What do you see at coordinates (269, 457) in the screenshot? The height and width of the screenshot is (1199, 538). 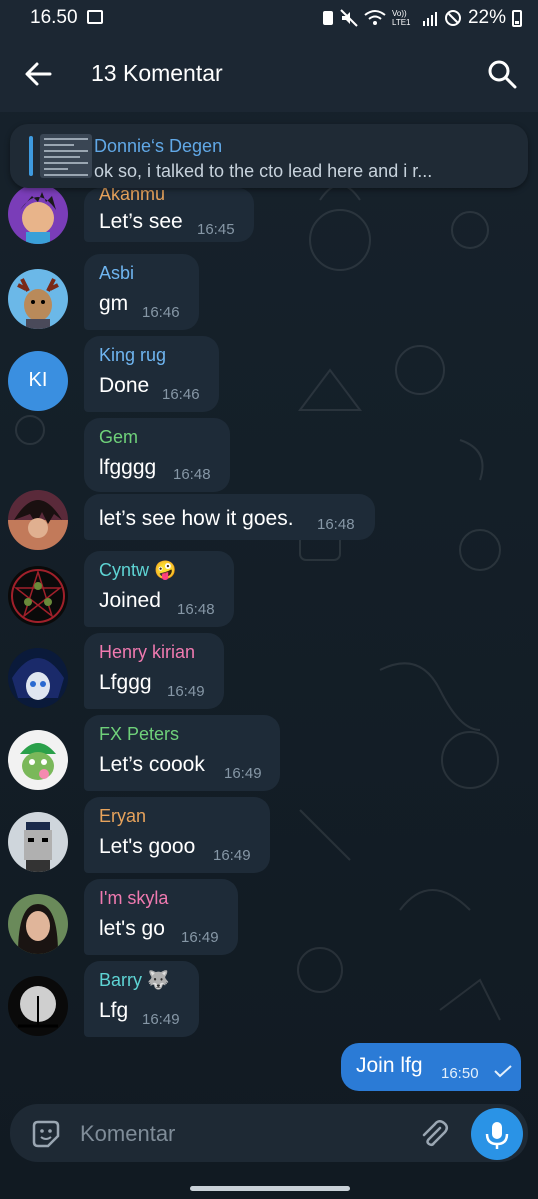 I see `message-row: Gem lfgggg 16:48` at bounding box center [269, 457].